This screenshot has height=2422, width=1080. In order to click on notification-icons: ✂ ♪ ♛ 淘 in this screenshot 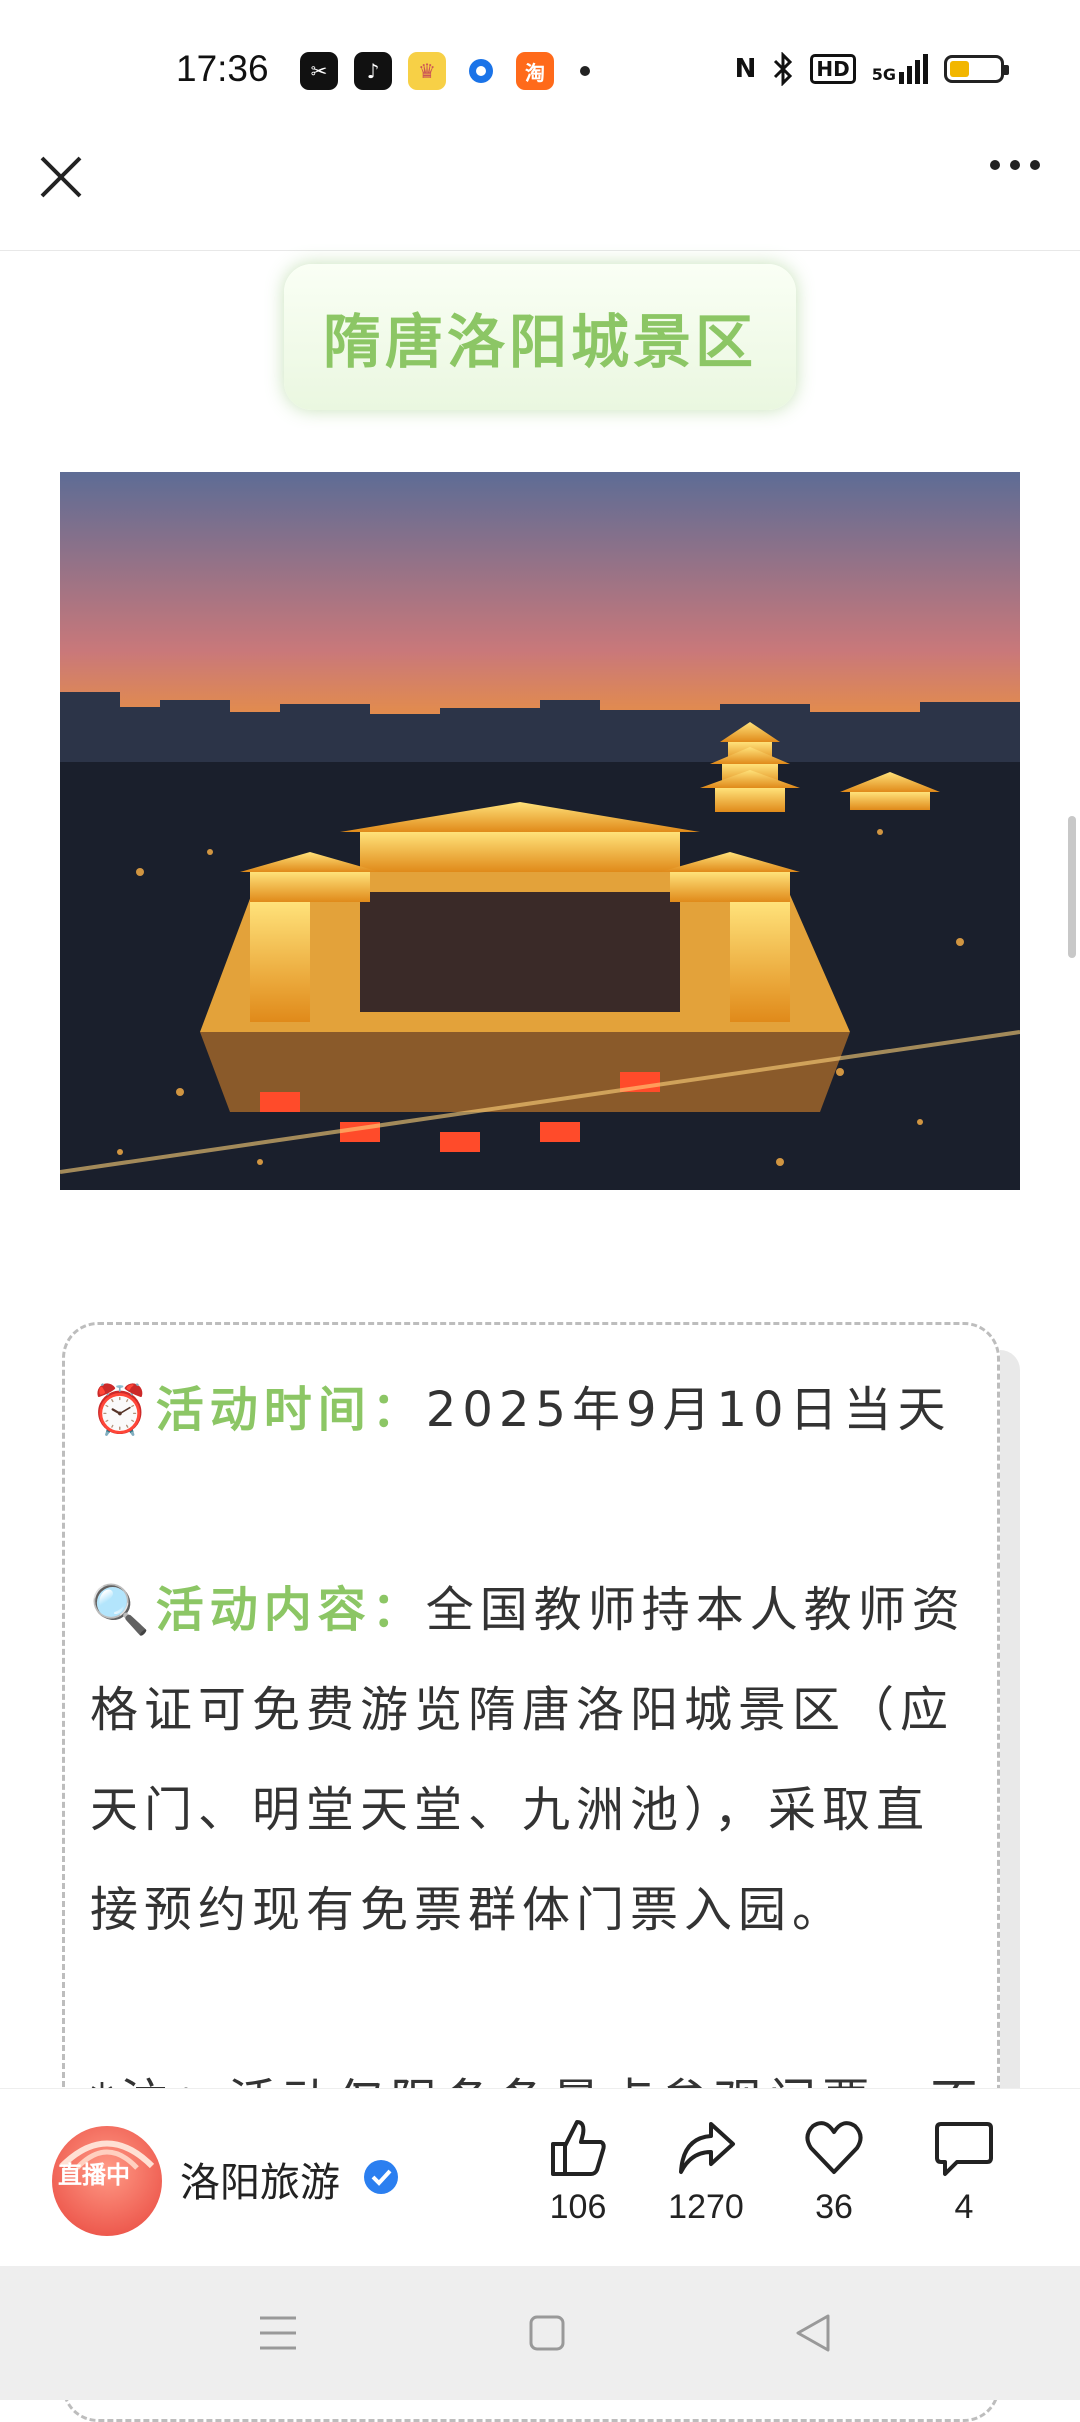, I will do `click(445, 71)`.